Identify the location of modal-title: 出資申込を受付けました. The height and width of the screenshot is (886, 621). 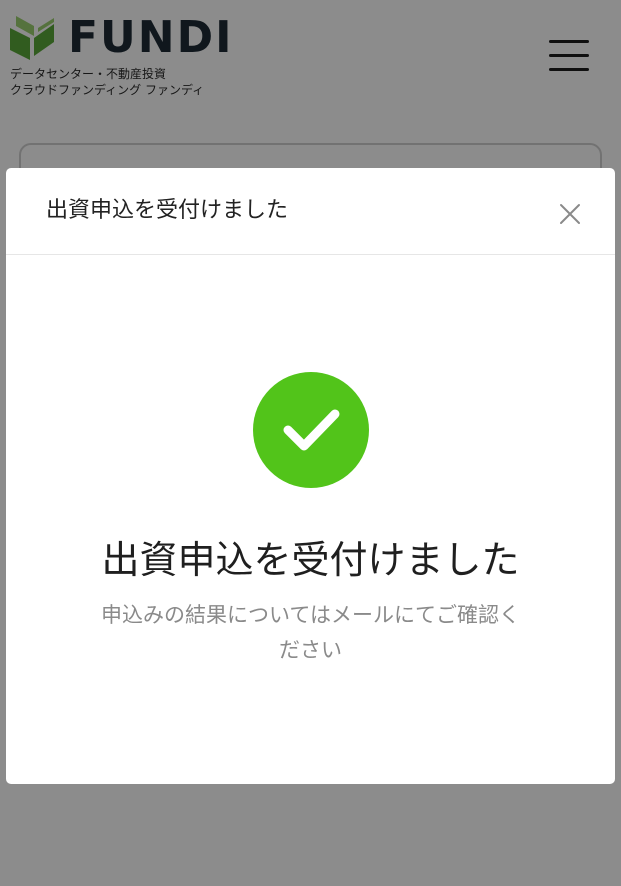
(167, 210).